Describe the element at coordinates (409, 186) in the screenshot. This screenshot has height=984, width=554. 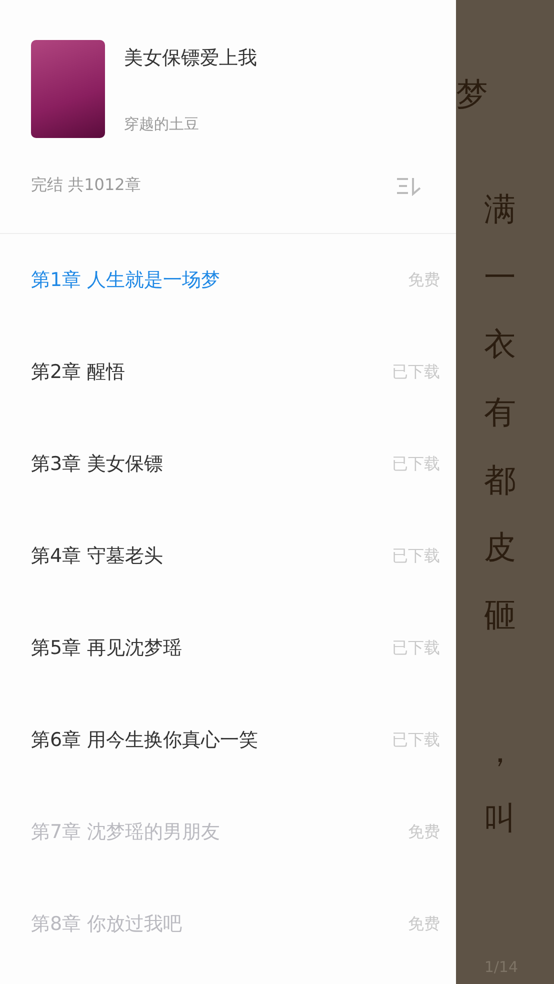
I see `sort-icon` at that location.